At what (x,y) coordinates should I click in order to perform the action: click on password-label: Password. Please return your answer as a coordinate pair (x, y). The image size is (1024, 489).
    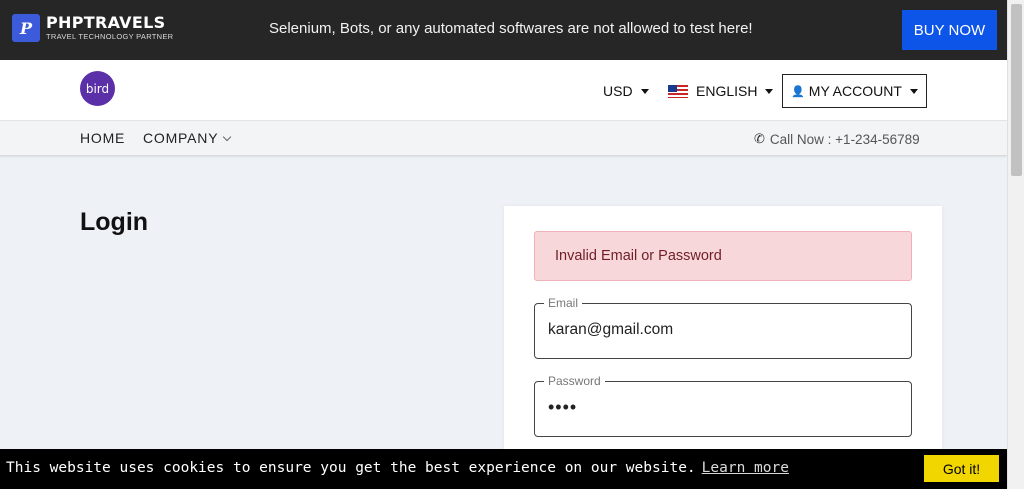
    Looking at the image, I should click on (574, 381).